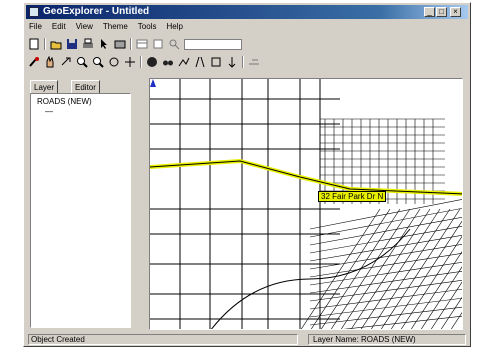  What do you see at coordinates (96, 11) in the screenshot?
I see `window-title: GeoExplorer - Untitled` at bounding box center [96, 11].